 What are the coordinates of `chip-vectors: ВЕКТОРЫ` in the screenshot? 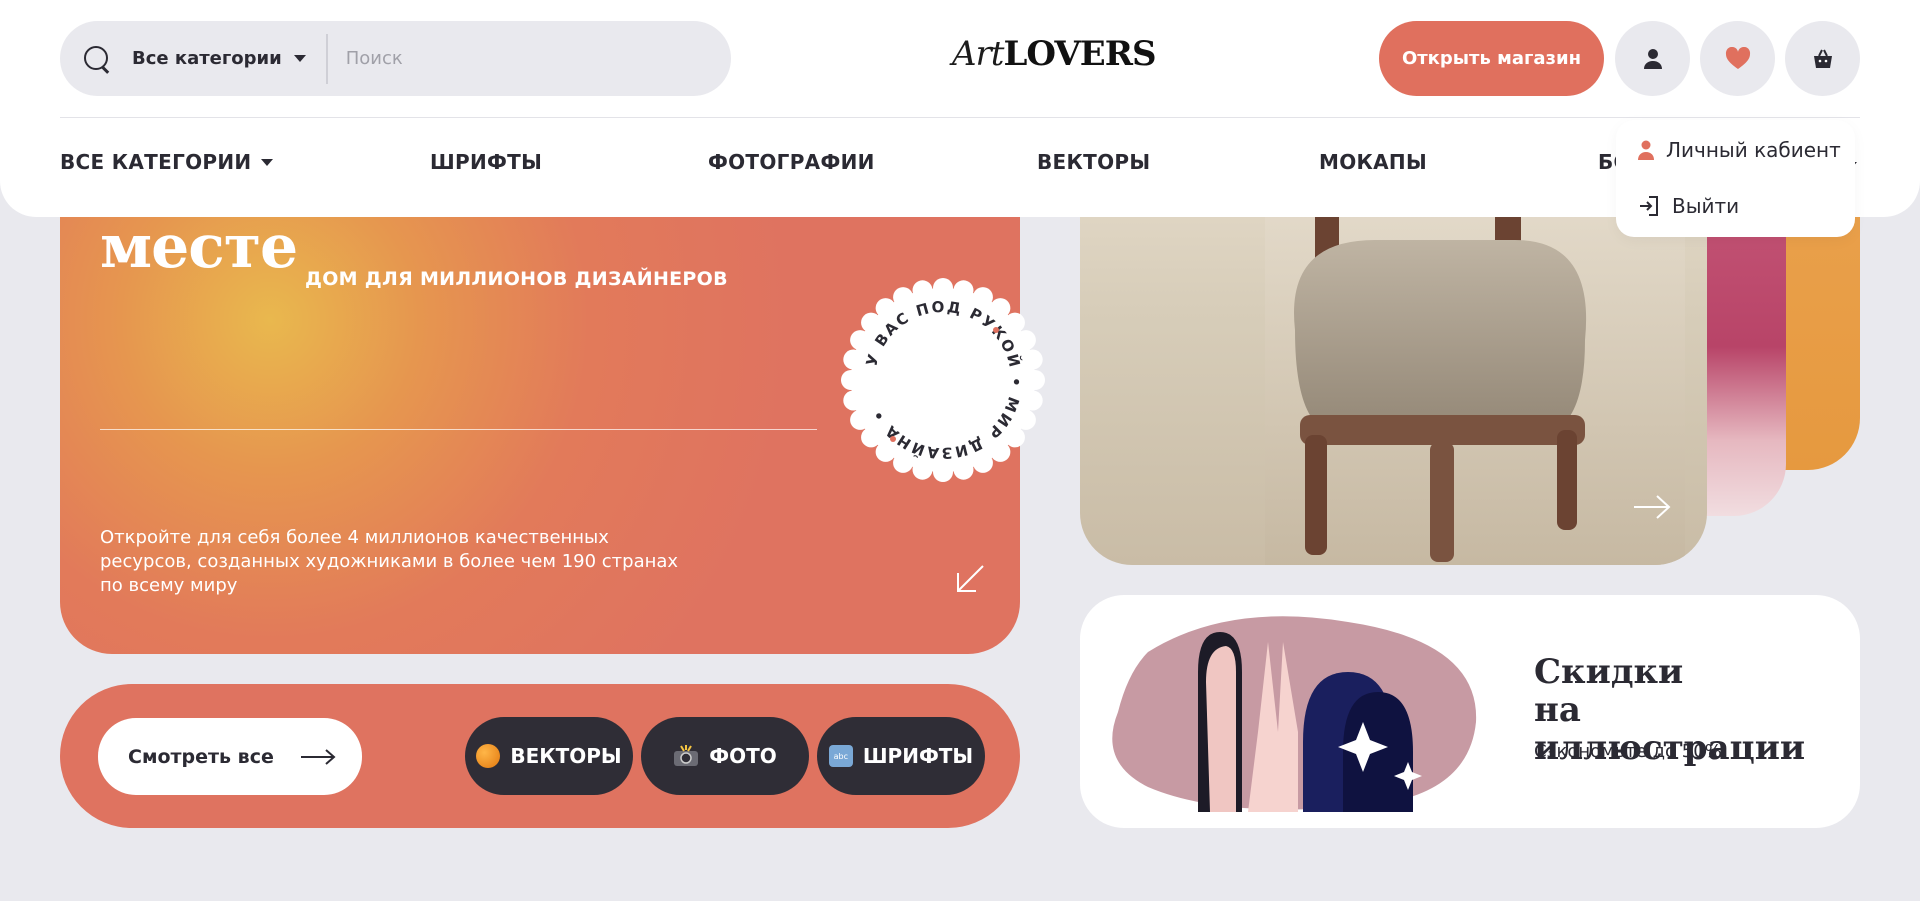 It's located at (549, 756).